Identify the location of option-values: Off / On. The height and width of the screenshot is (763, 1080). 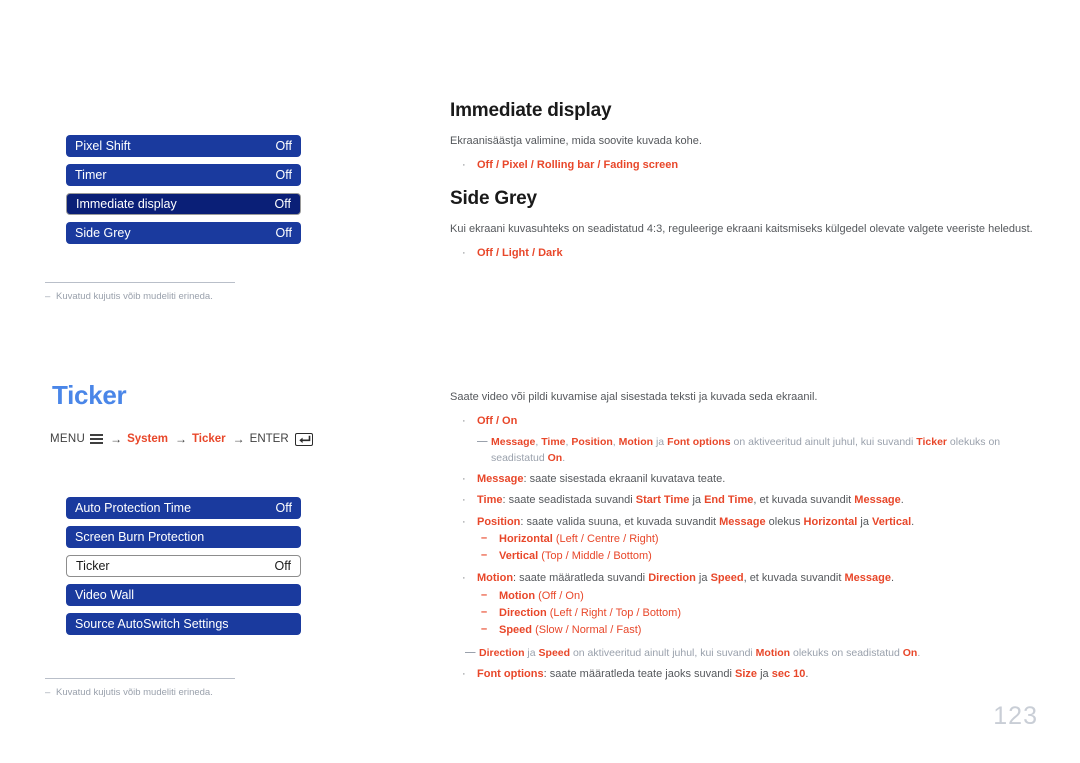
(497, 420).